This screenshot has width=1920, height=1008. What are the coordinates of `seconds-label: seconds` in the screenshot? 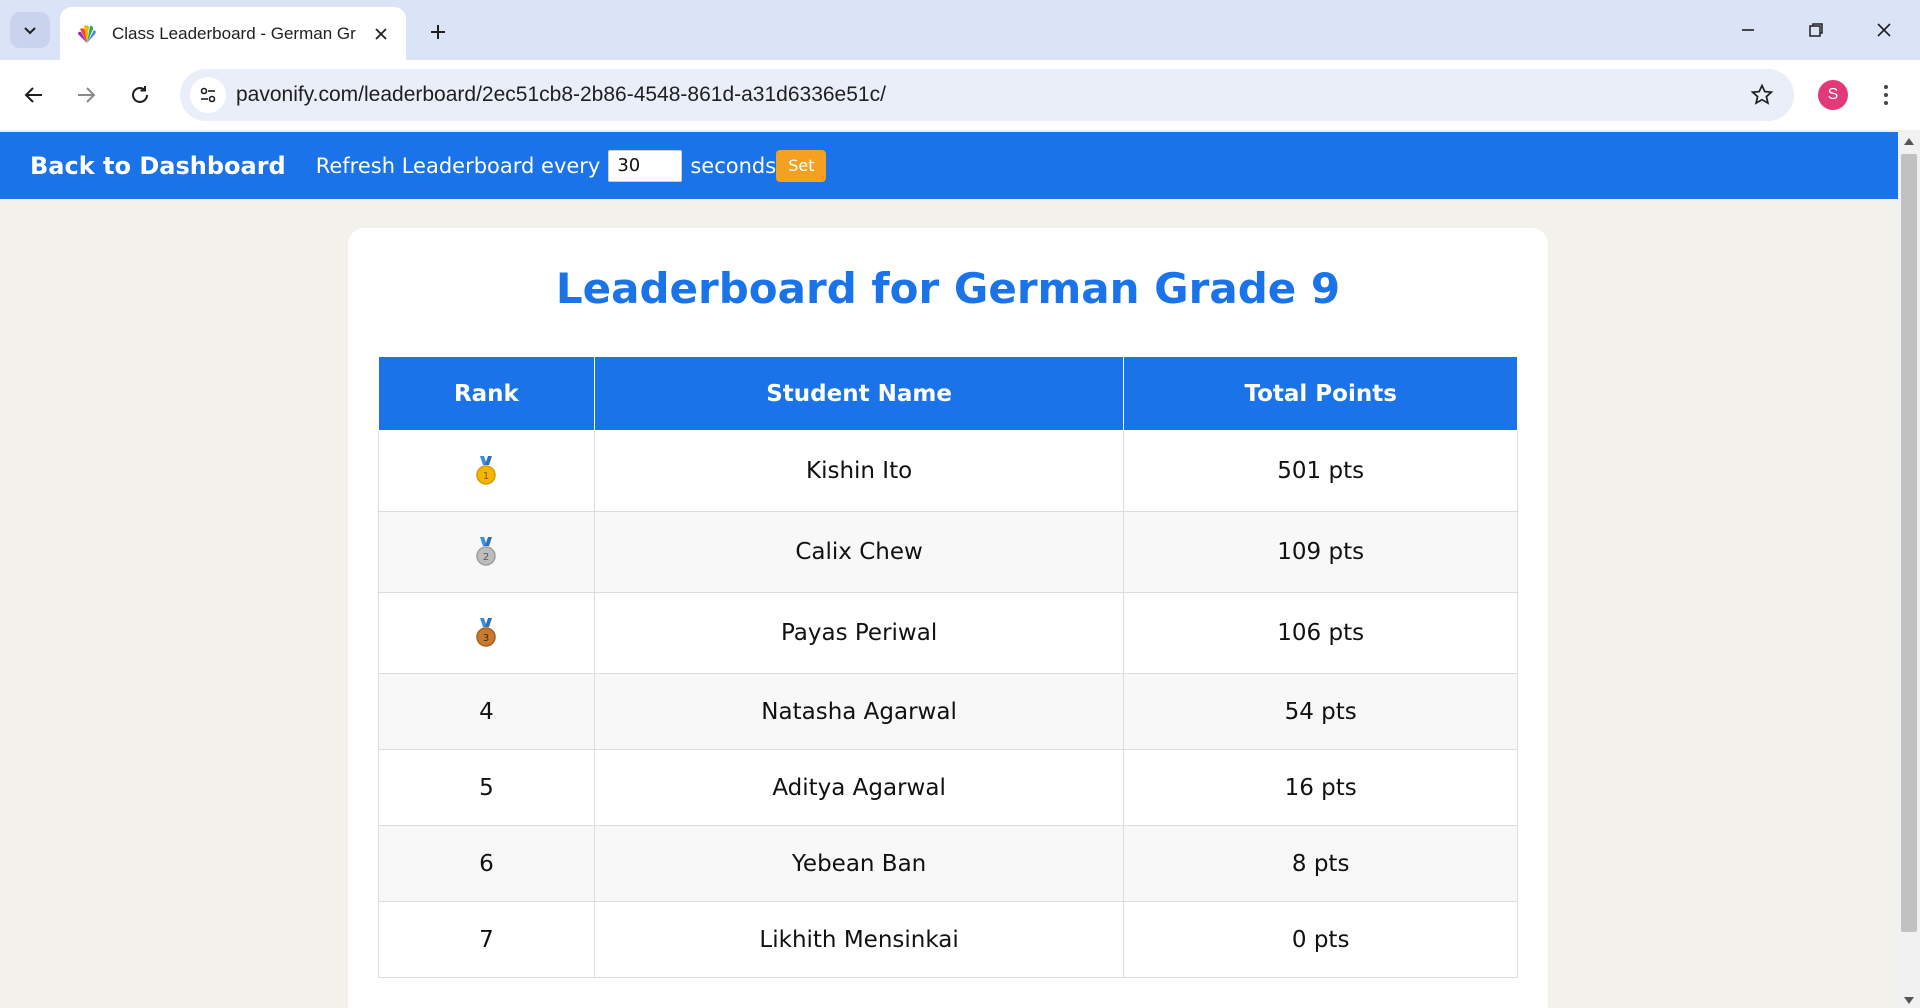 It's located at (733, 165).